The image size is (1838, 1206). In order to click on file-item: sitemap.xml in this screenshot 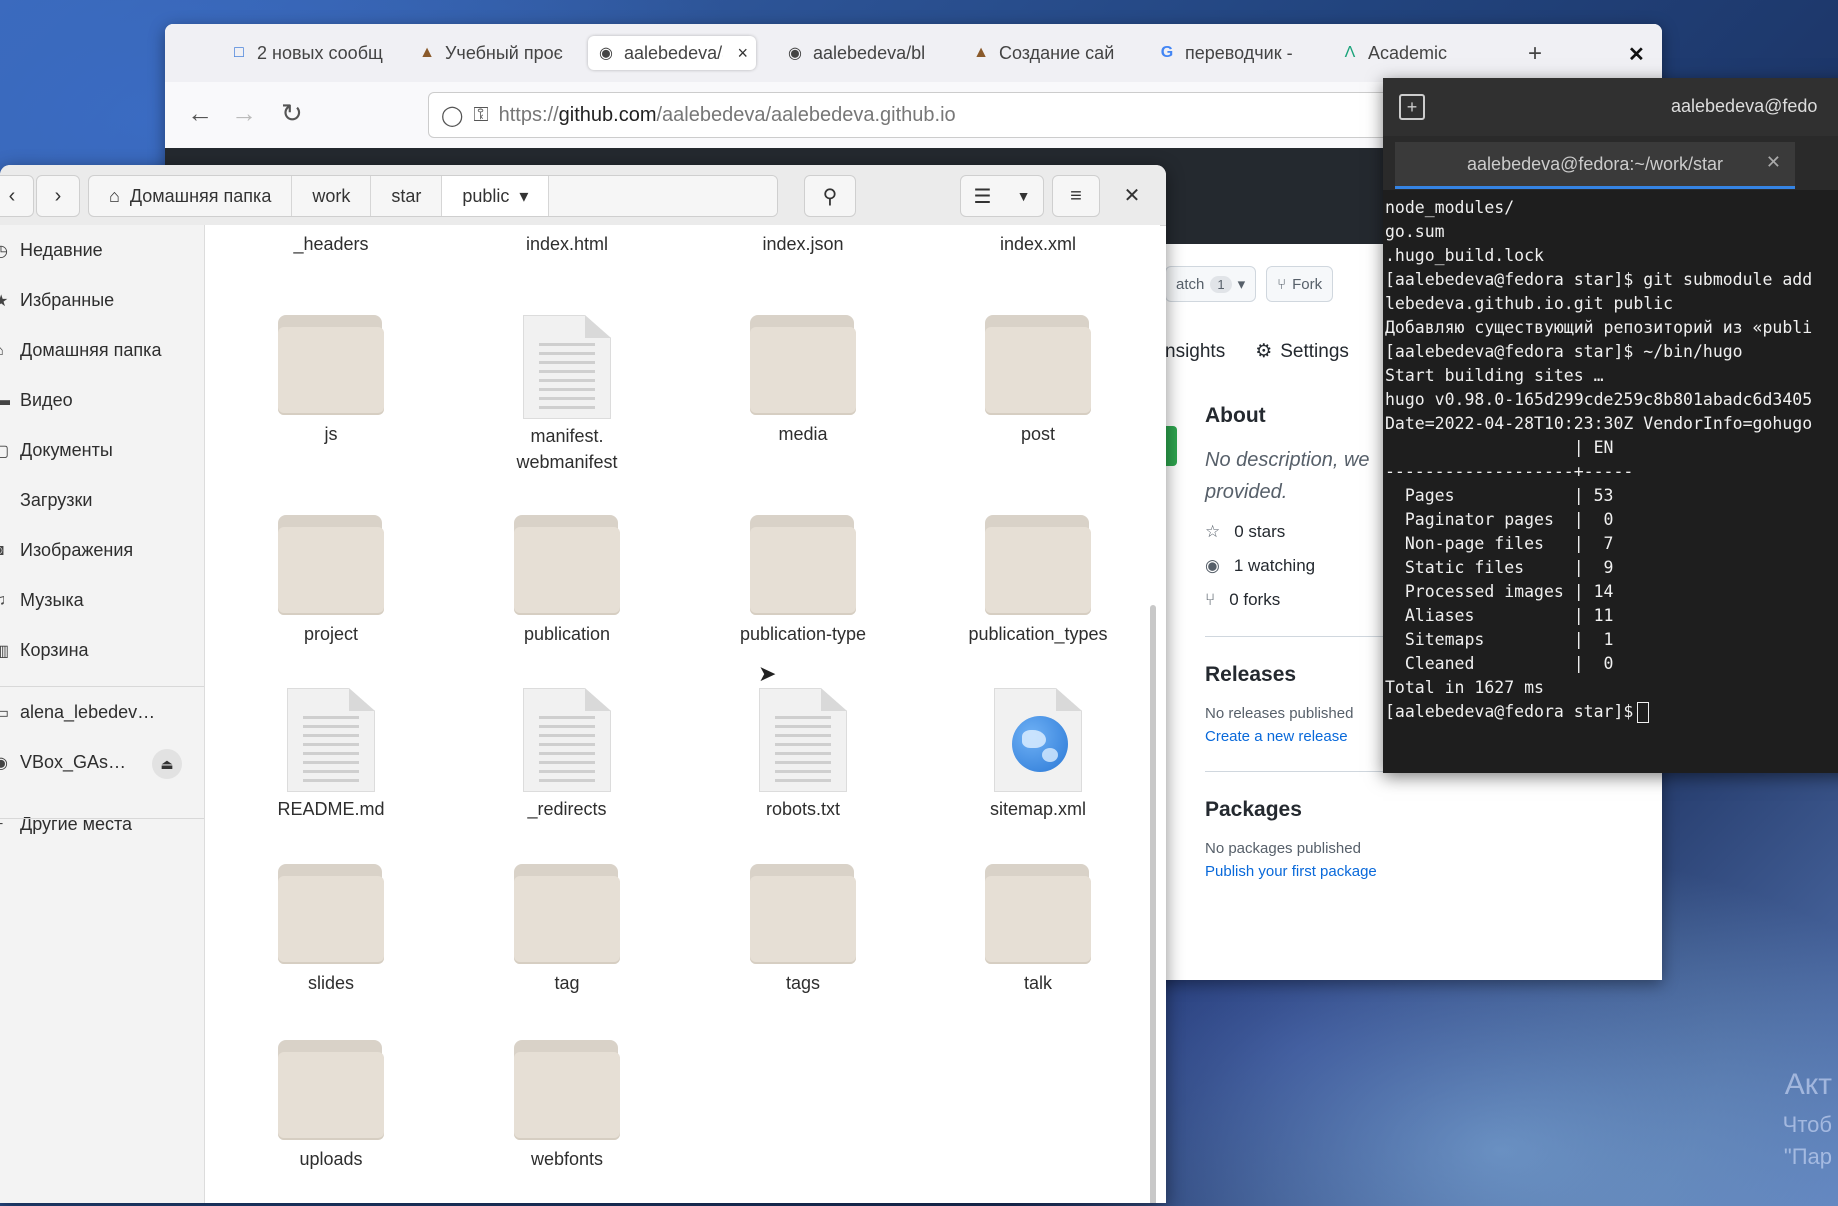, I will do `click(1038, 755)`.